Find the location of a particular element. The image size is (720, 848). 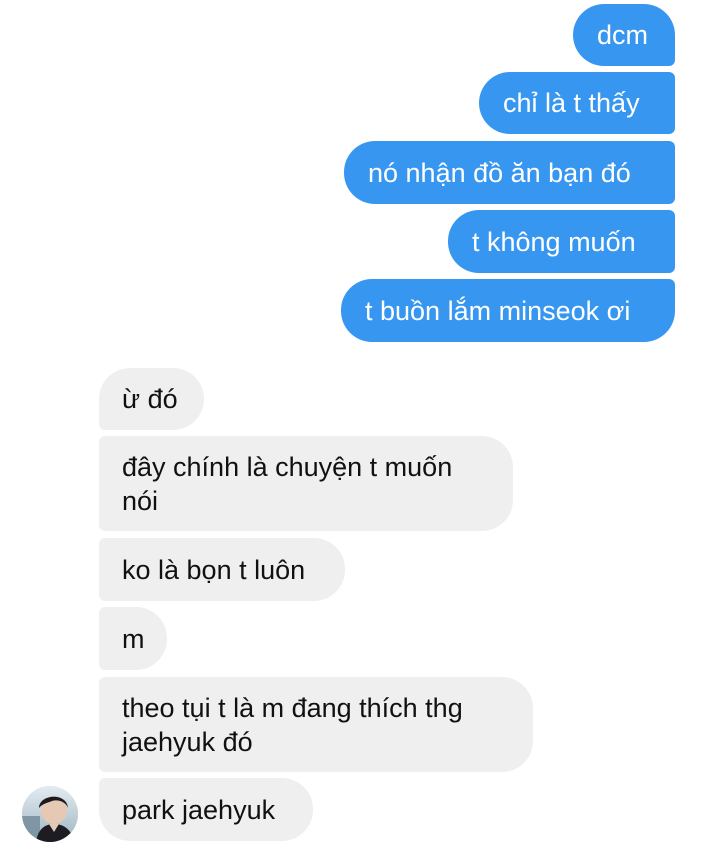

message-text: m is located at coordinates (133, 638).